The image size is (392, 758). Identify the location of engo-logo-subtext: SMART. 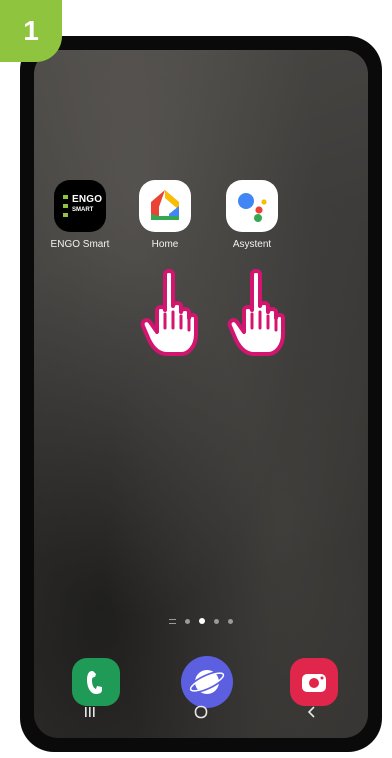
(83, 210).